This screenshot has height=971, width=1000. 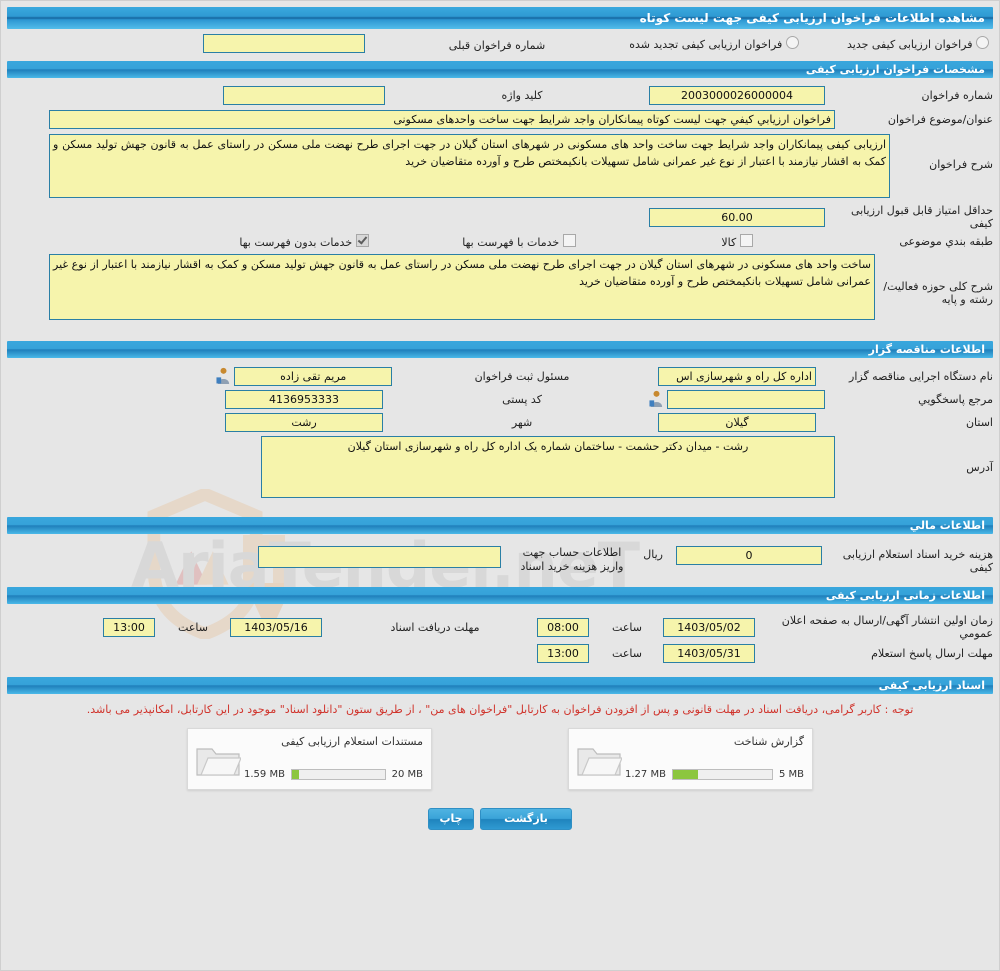 What do you see at coordinates (791, 774) in the screenshot?
I see `document-size-limit: 5 MB` at bounding box center [791, 774].